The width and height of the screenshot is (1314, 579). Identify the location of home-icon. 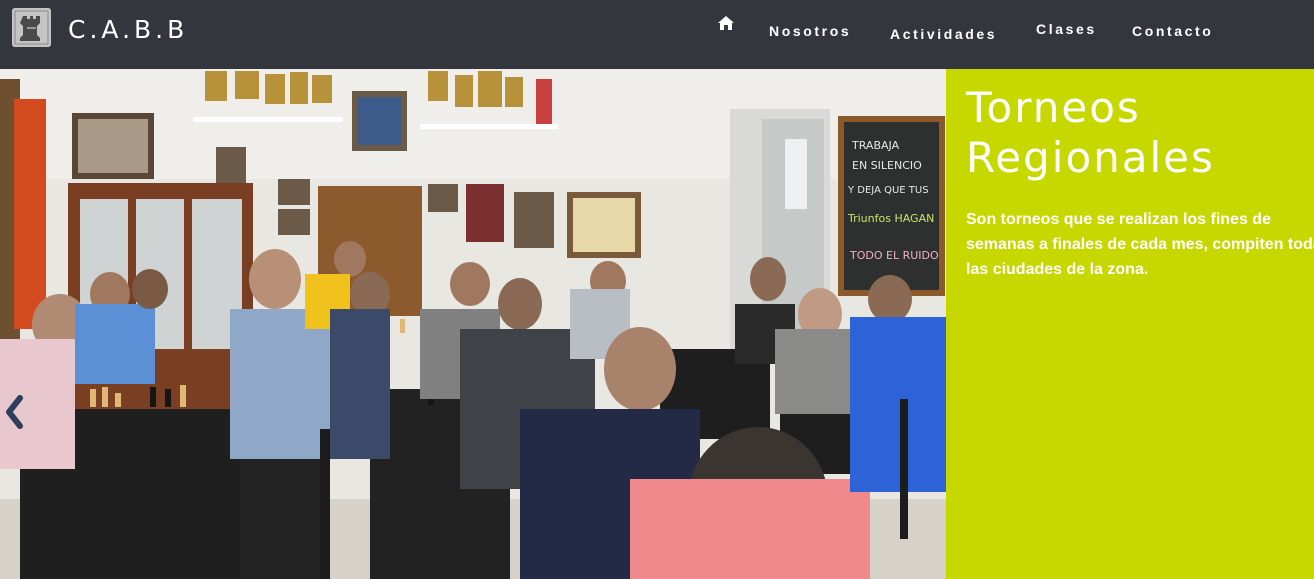
(726, 23).